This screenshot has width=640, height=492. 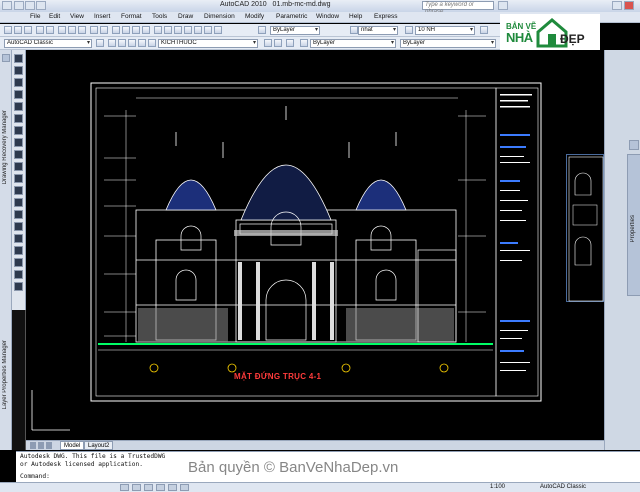 I want to click on osnap-toggle-icon, so click(x=172, y=487).